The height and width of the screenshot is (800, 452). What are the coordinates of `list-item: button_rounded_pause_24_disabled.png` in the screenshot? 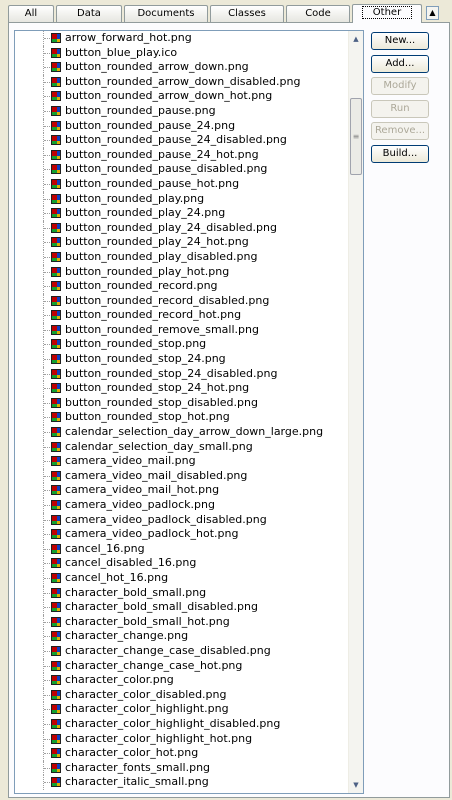 It's located at (181, 140).